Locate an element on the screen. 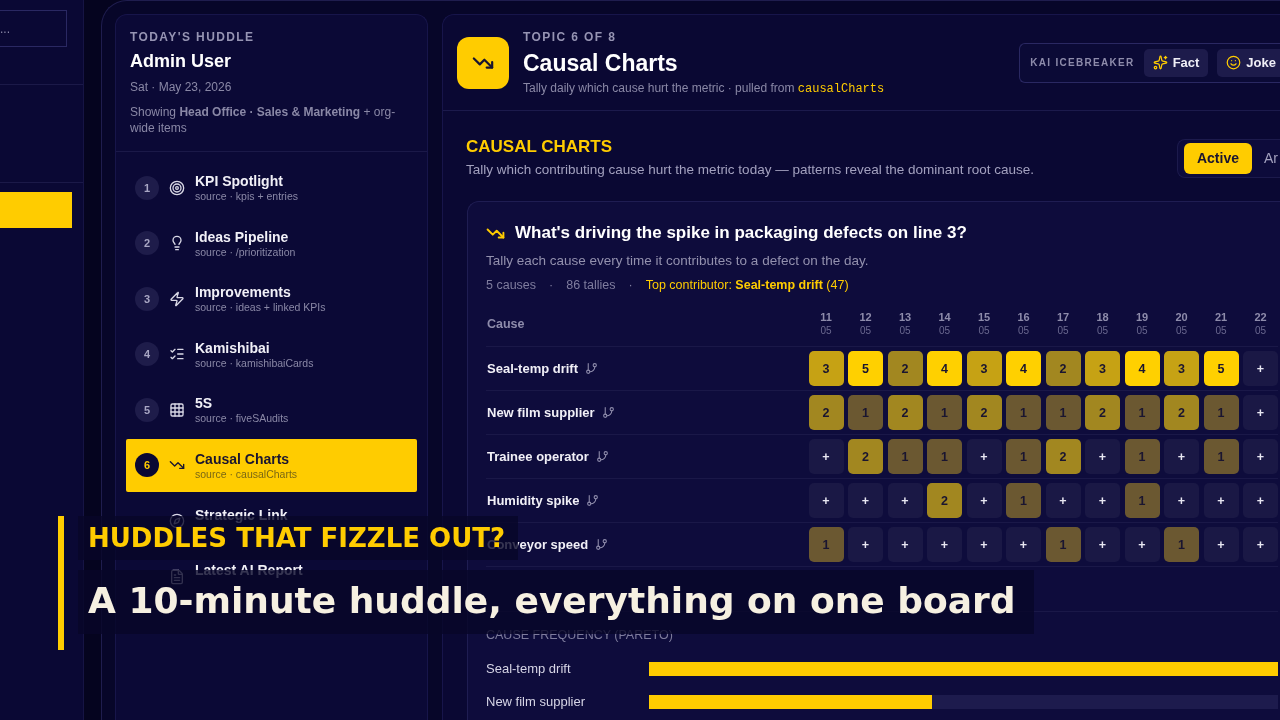 This screenshot has width=1280, height=720. lightning-icon is located at coordinates (177, 298).